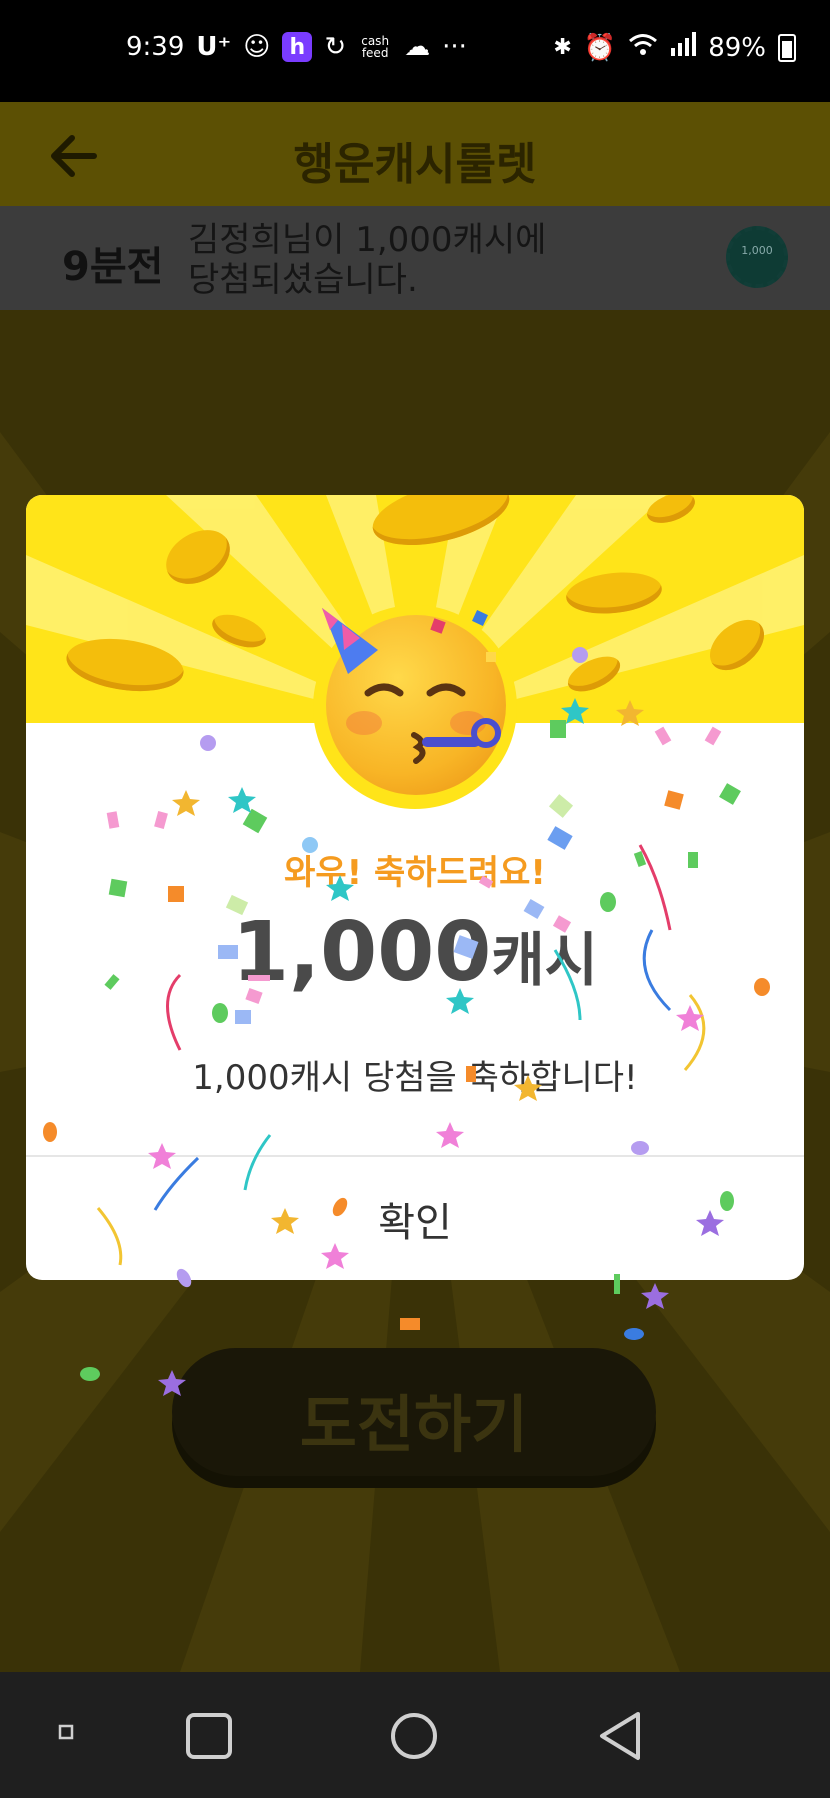  I want to click on prize-amount-number: 1,000, so click(361, 952).